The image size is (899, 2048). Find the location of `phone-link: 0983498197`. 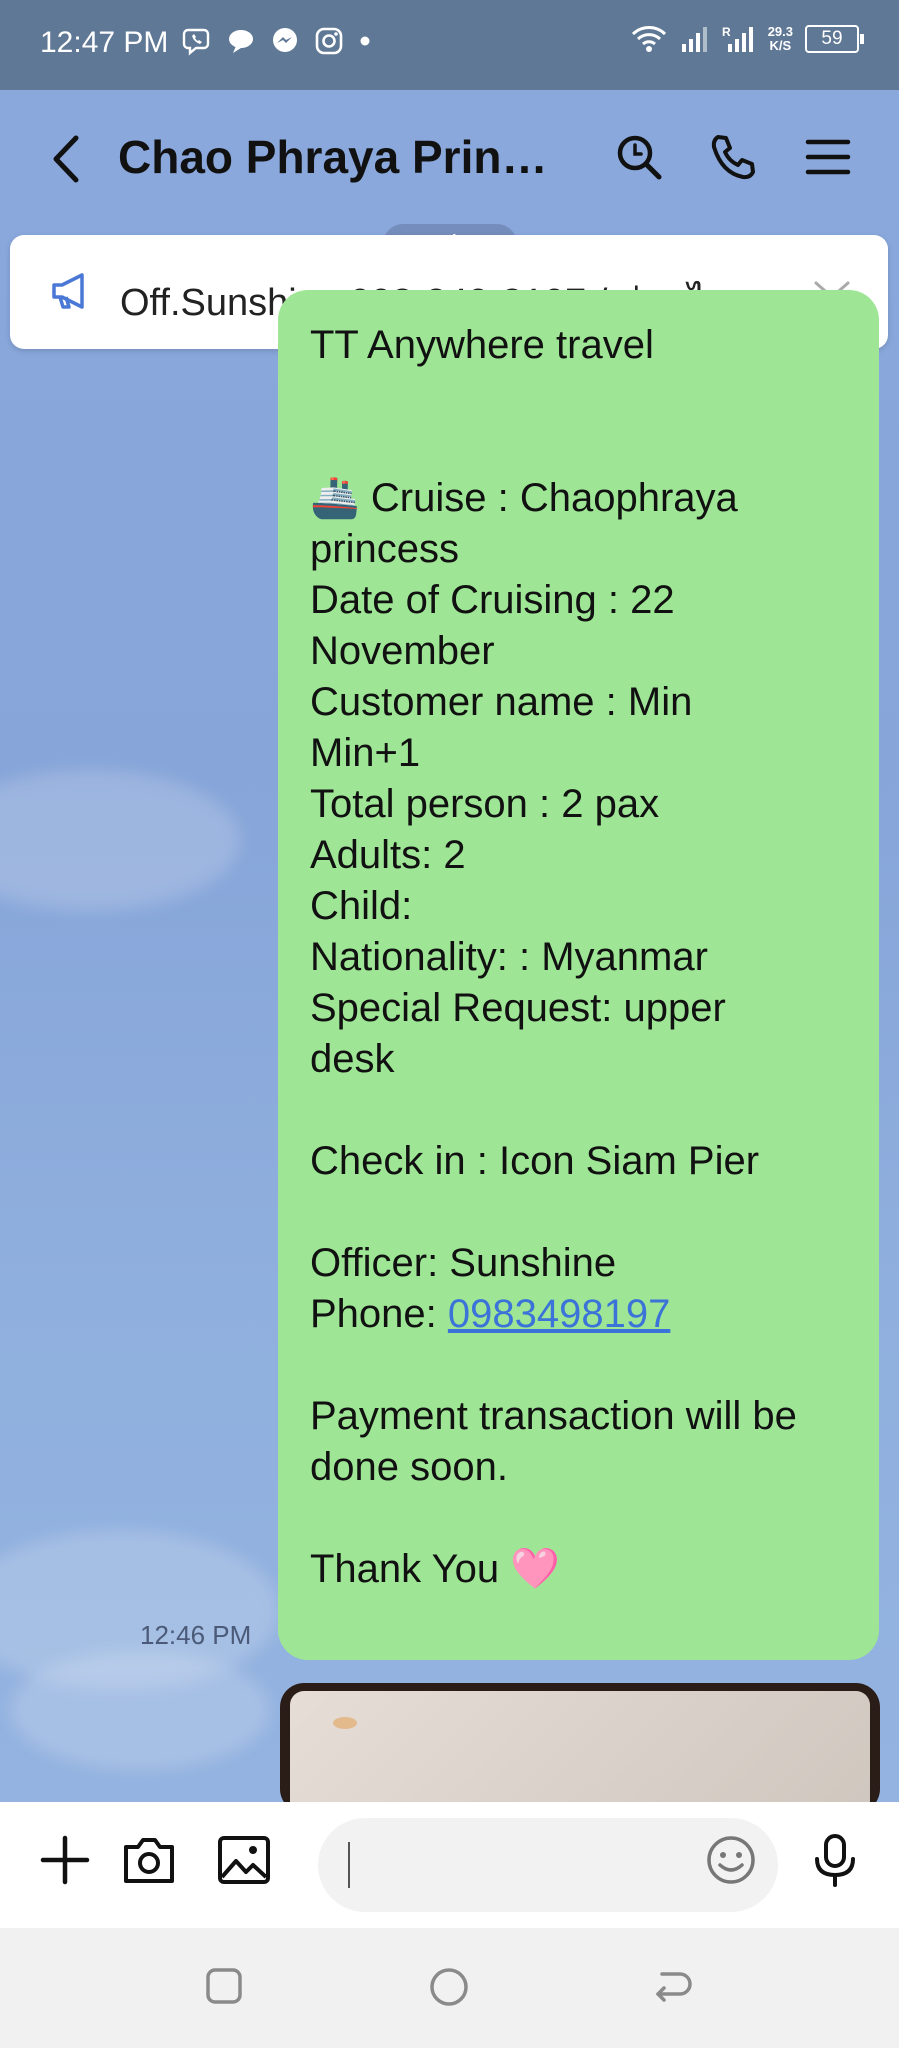

phone-link: 0983498197 is located at coordinates (559, 1314).